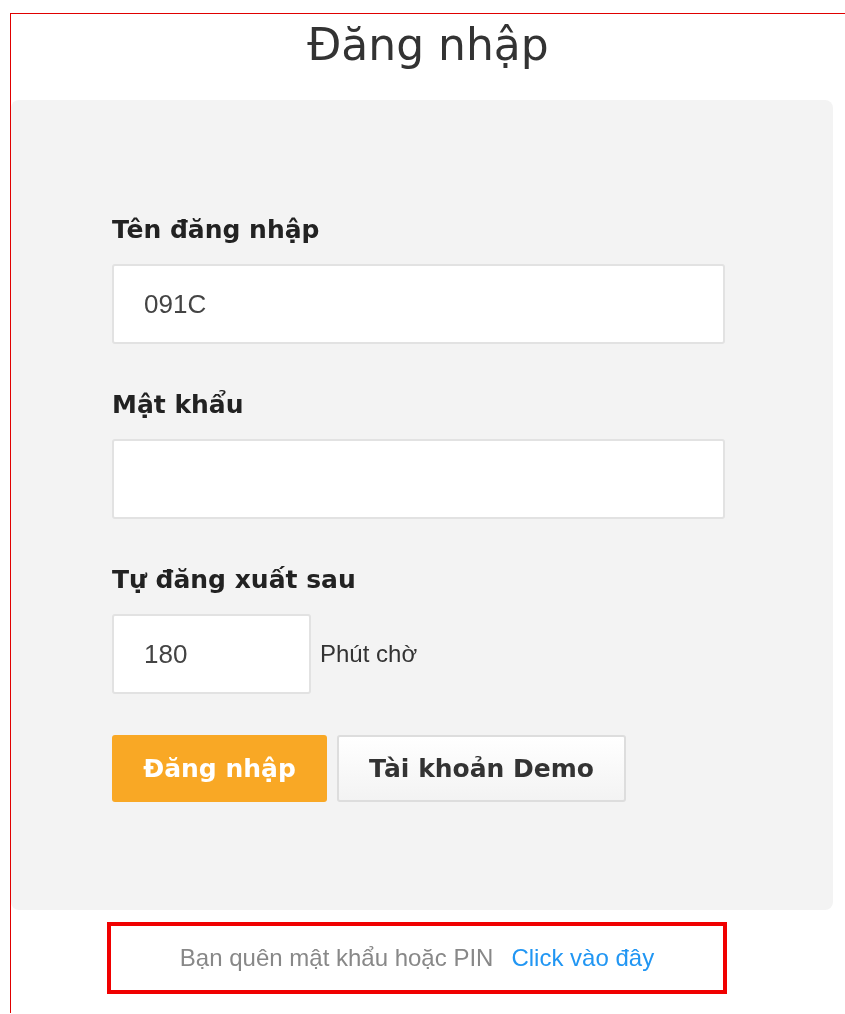 This screenshot has height=1014, width=845. Describe the element at coordinates (336, 958) in the screenshot. I see `forgot-password-text: Bạn quên mật khẩu hoặc PIN` at that location.